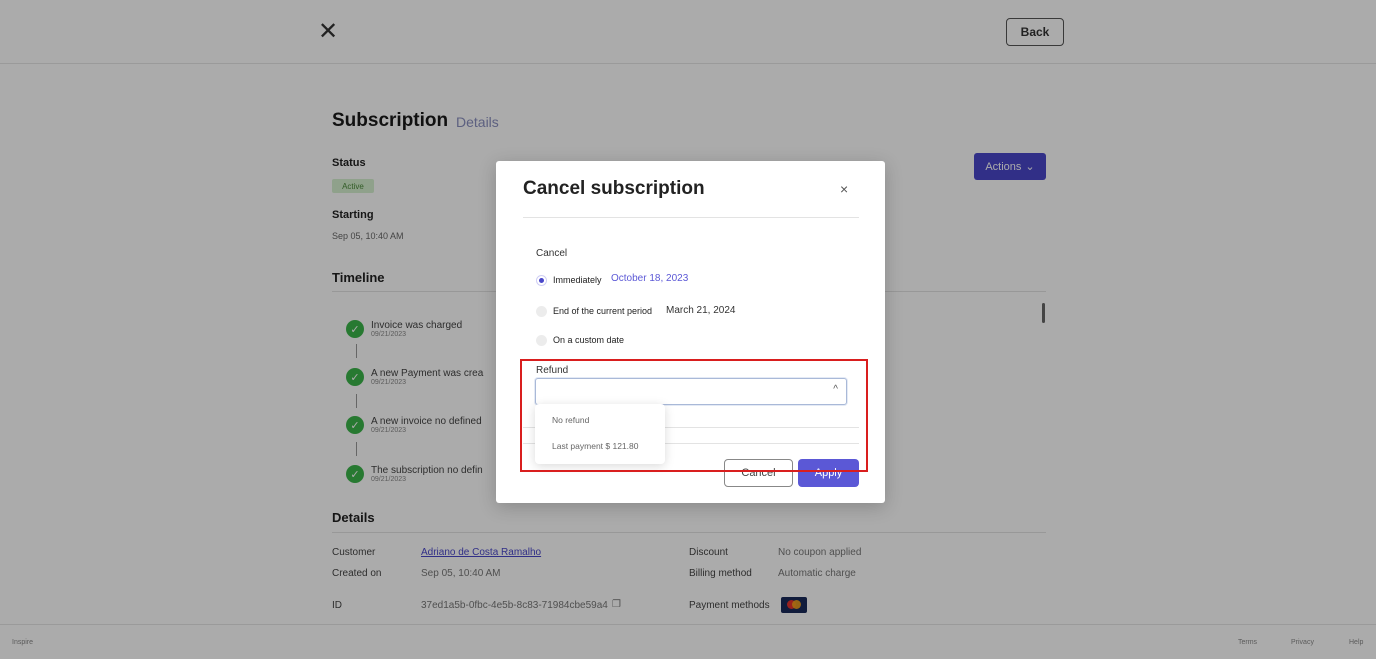  I want to click on modal-divider, so click(691, 217).